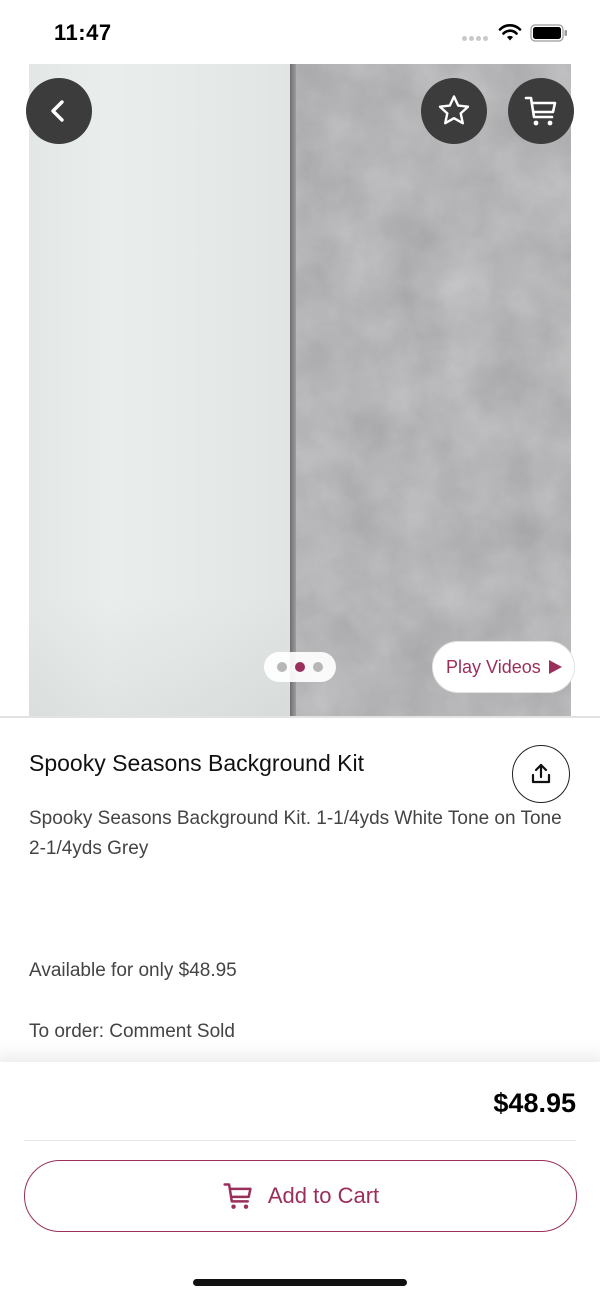  What do you see at coordinates (323, 1195) in the screenshot?
I see `add-to-cart-label: Add to Cart` at bounding box center [323, 1195].